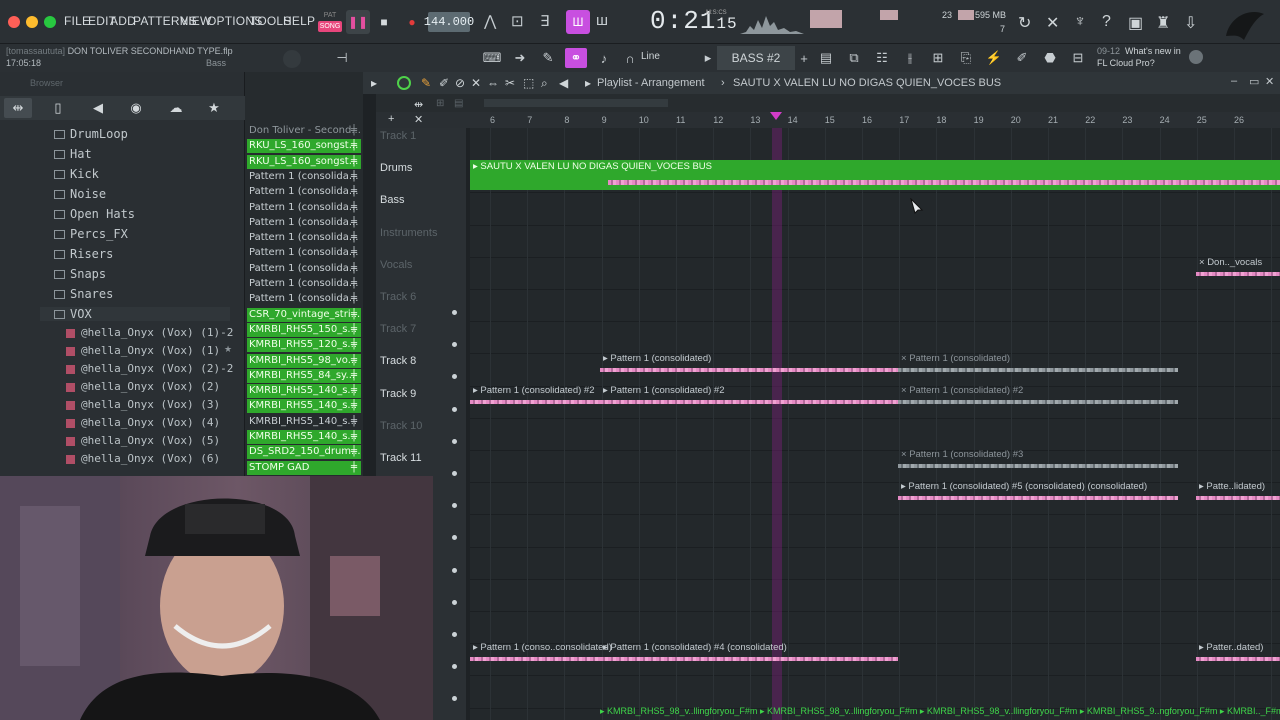  Describe the element at coordinates (749, 396) in the screenshot. I see `track9-clip-b: ▸ Pattern 1 (consolidated) #2` at that location.